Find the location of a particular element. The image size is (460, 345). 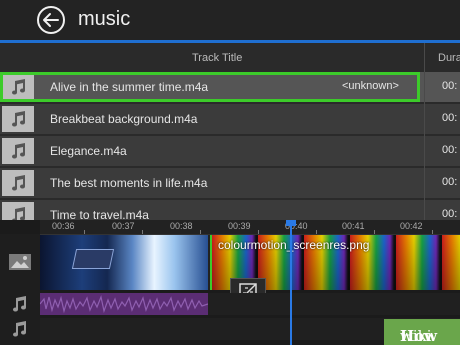

ruler-tick-label: 00:41 is located at coordinates (353, 226).